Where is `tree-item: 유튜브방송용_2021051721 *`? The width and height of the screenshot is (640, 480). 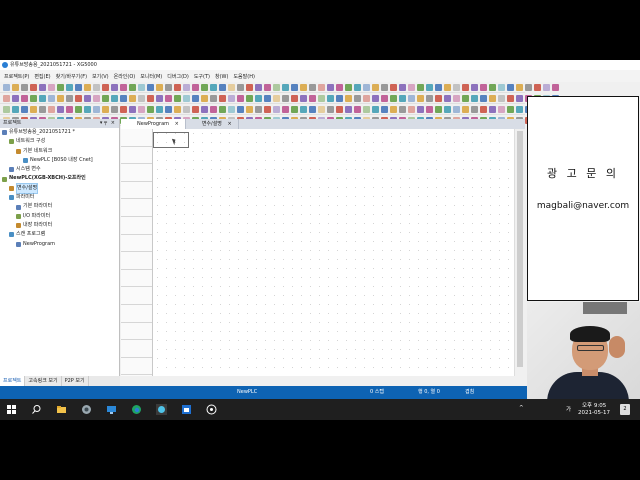 tree-item: 유튜브방송용_2021051721 * is located at coordinates (59, 132).